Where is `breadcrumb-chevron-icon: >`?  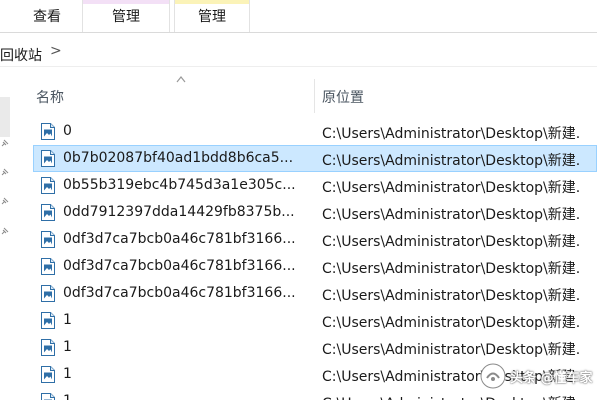
breadcrumb-chevron-icon: > is located at coordinates (56, 51).